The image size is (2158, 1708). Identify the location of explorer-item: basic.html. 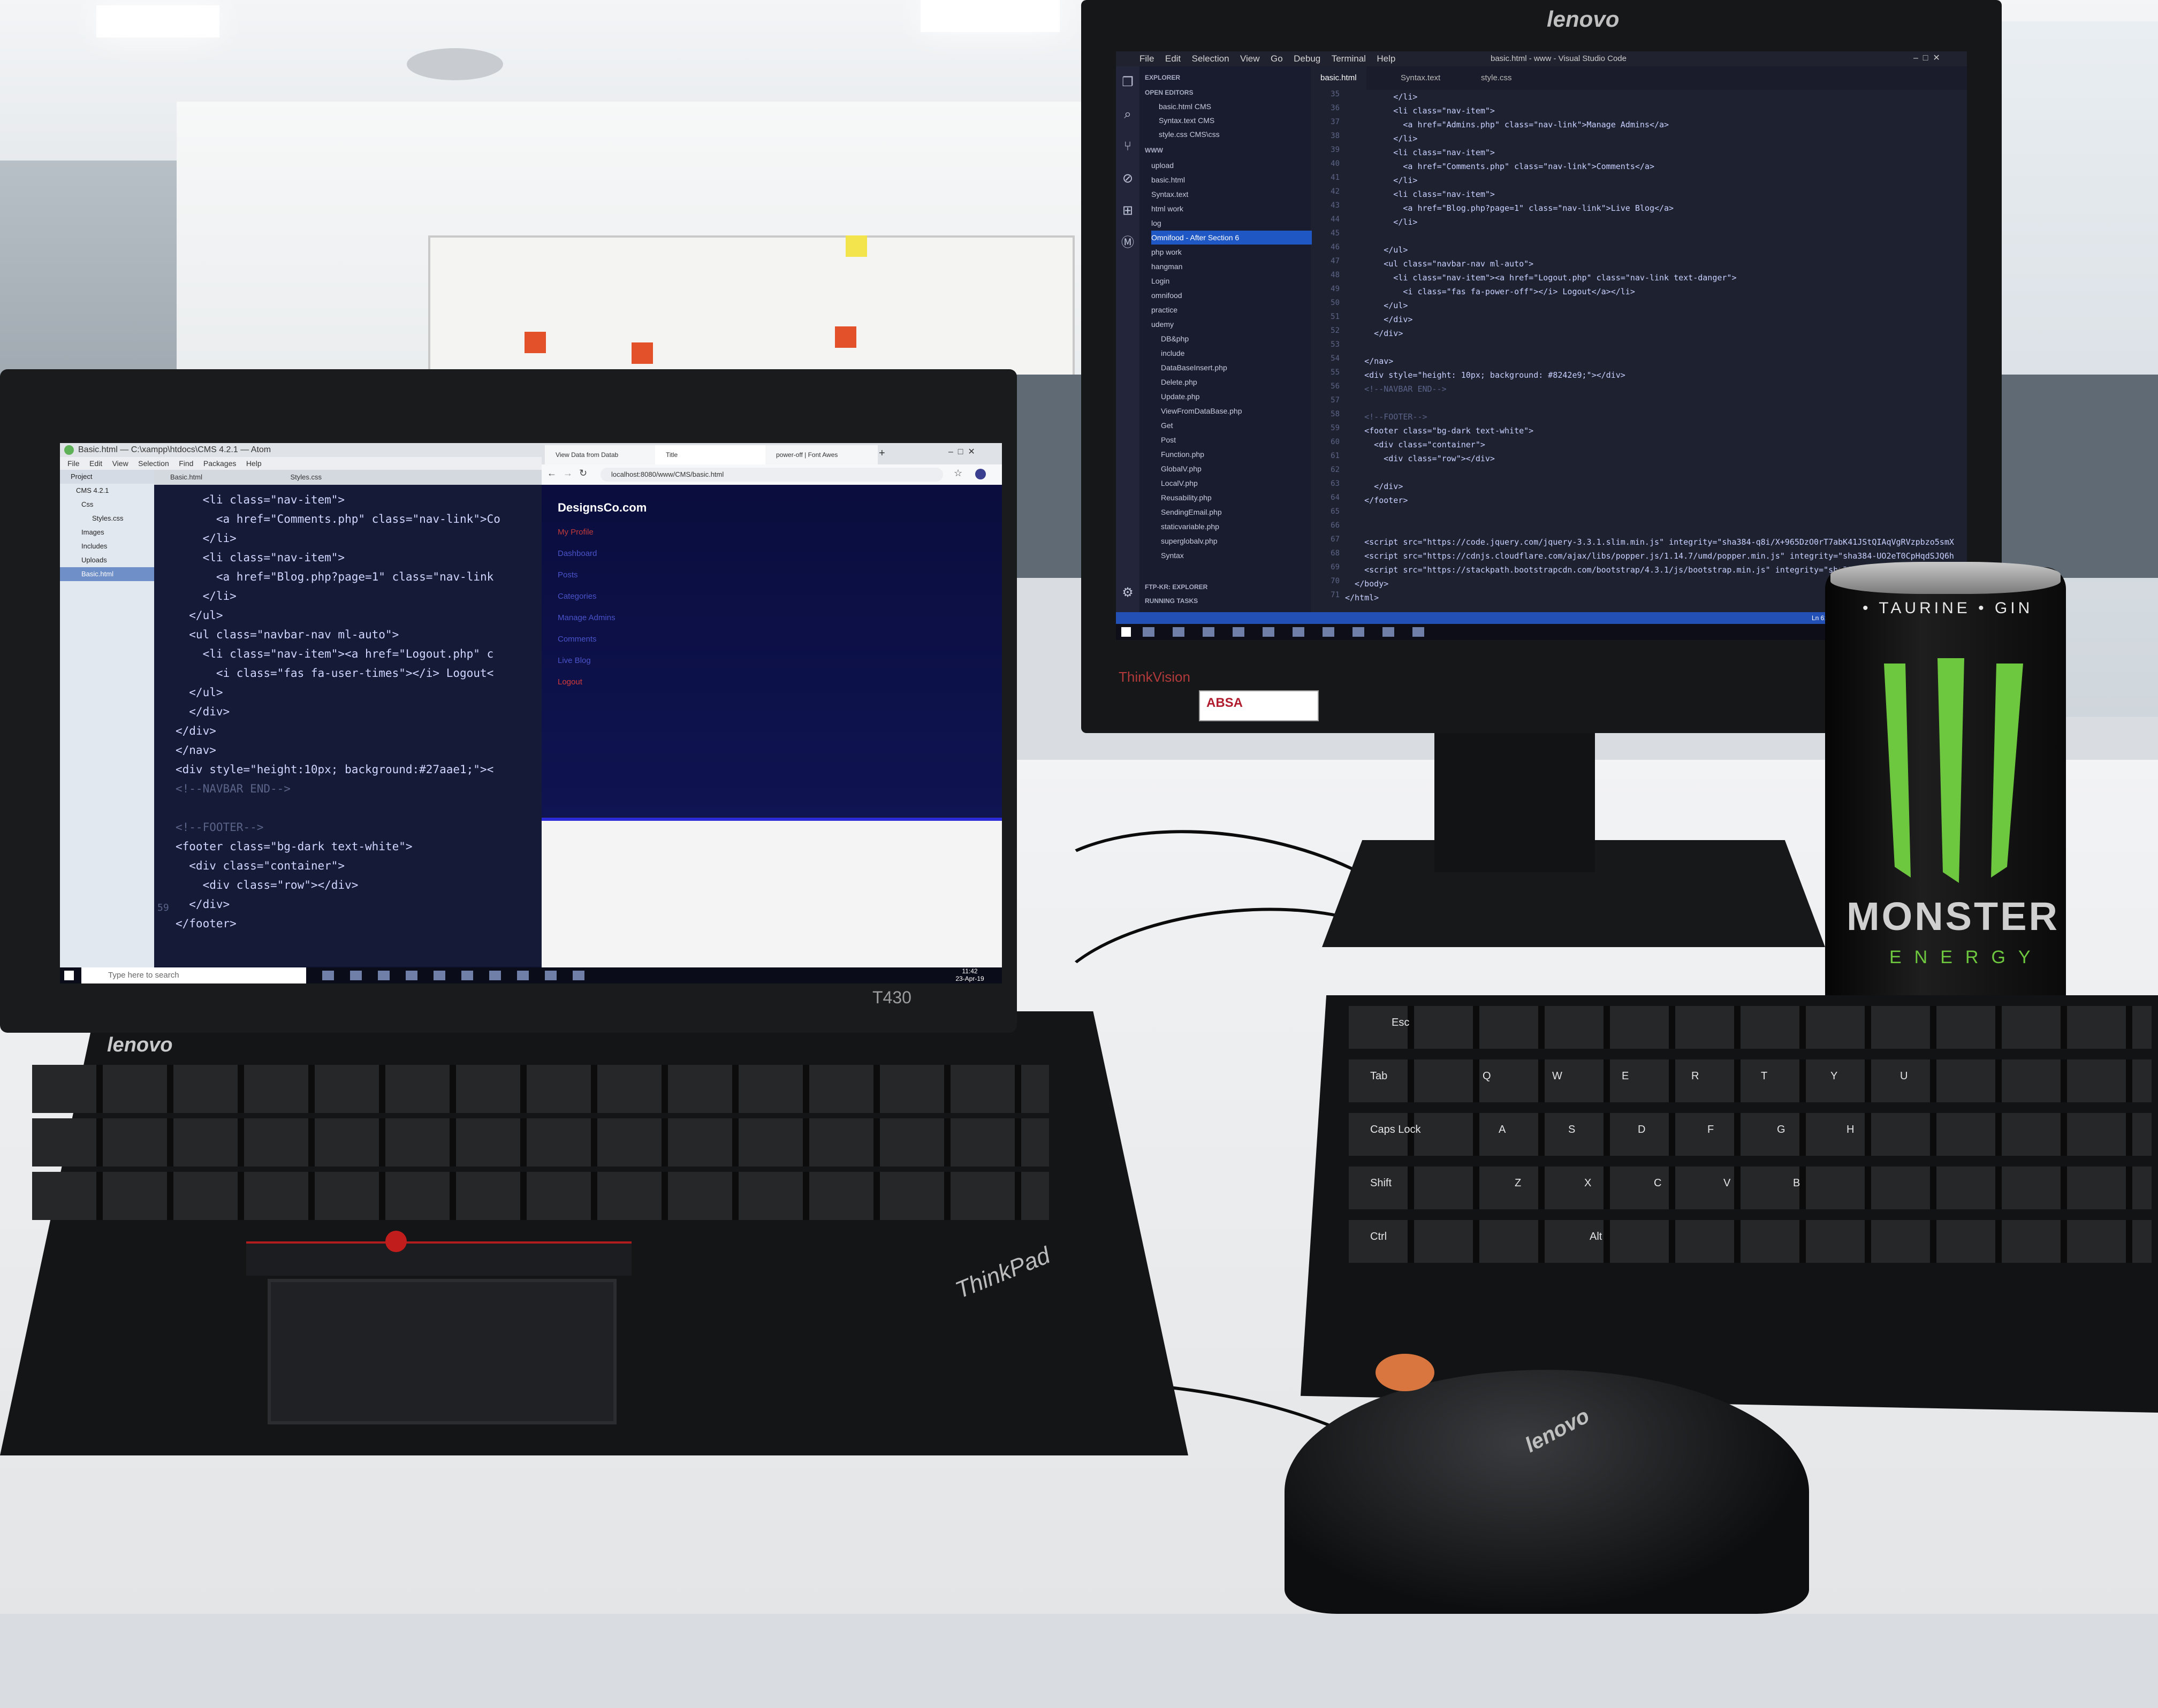
(1168, 180).